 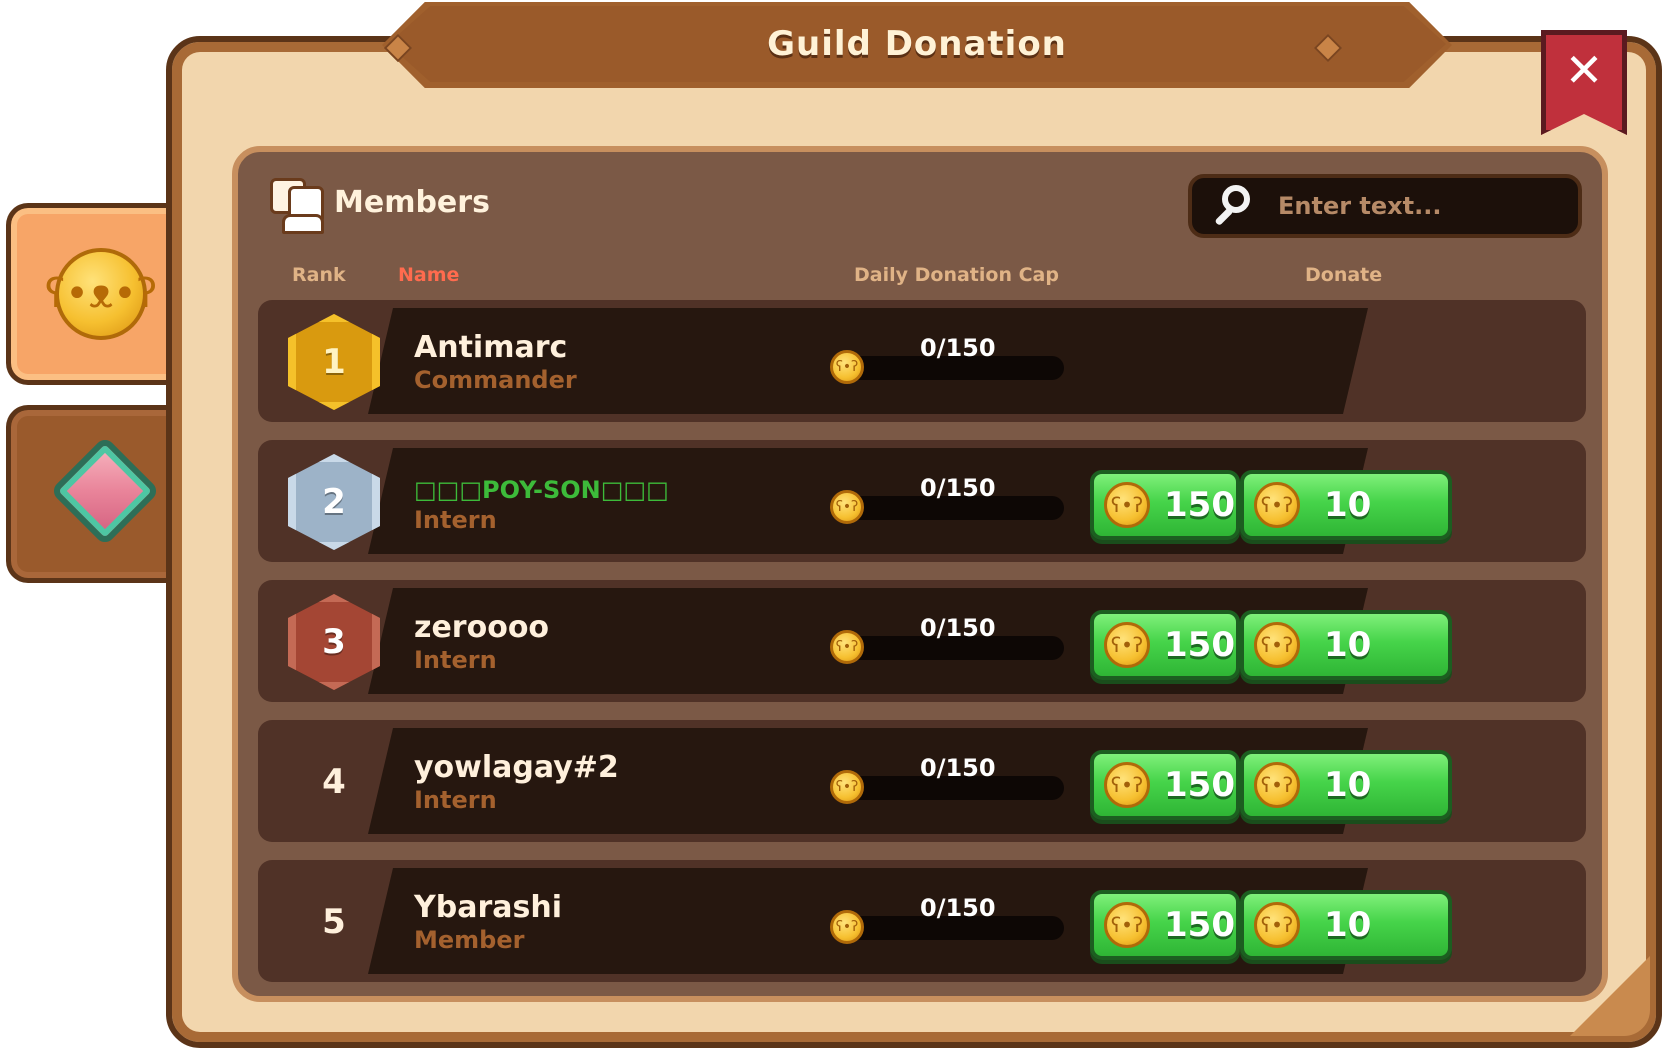 What do you see at coordinates (296, 205) in the screenshot?
I see `members-icon` at bounding box center [296, 205].